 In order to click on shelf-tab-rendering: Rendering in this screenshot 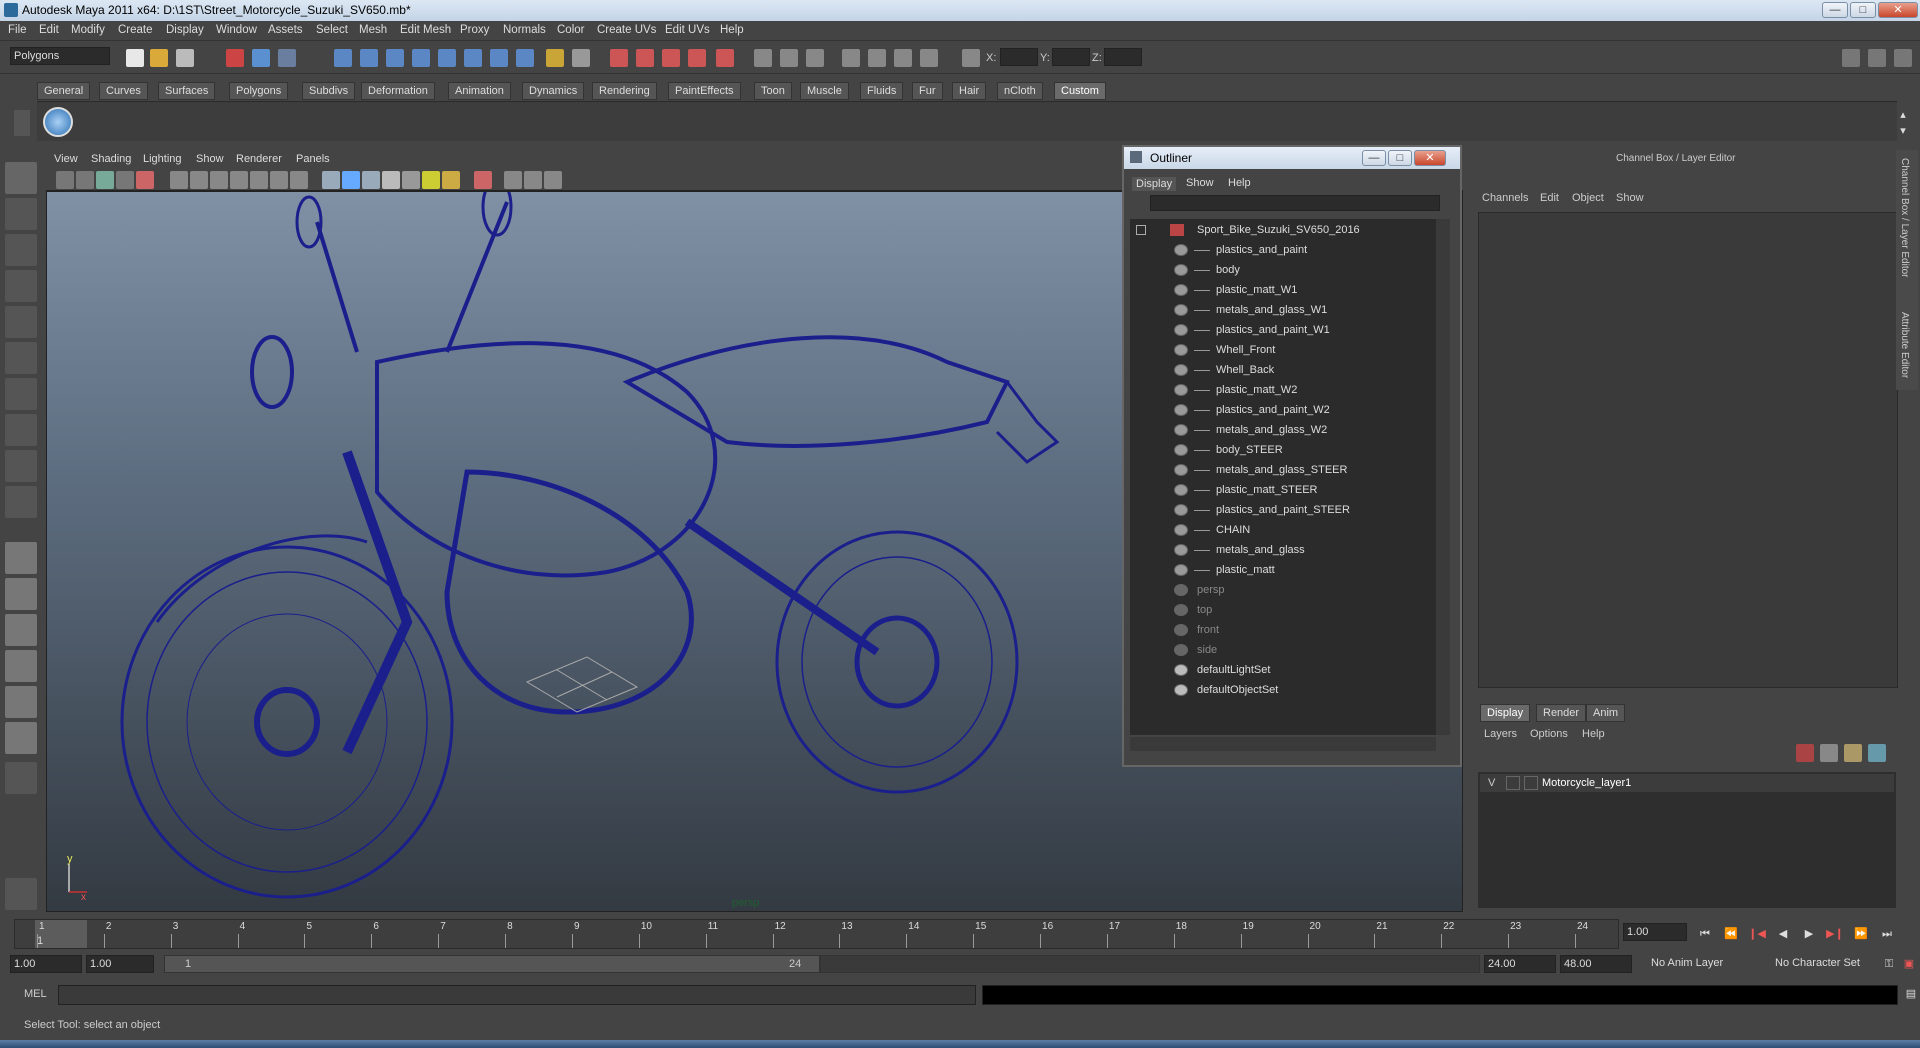, I will do `click(624, 91)`.